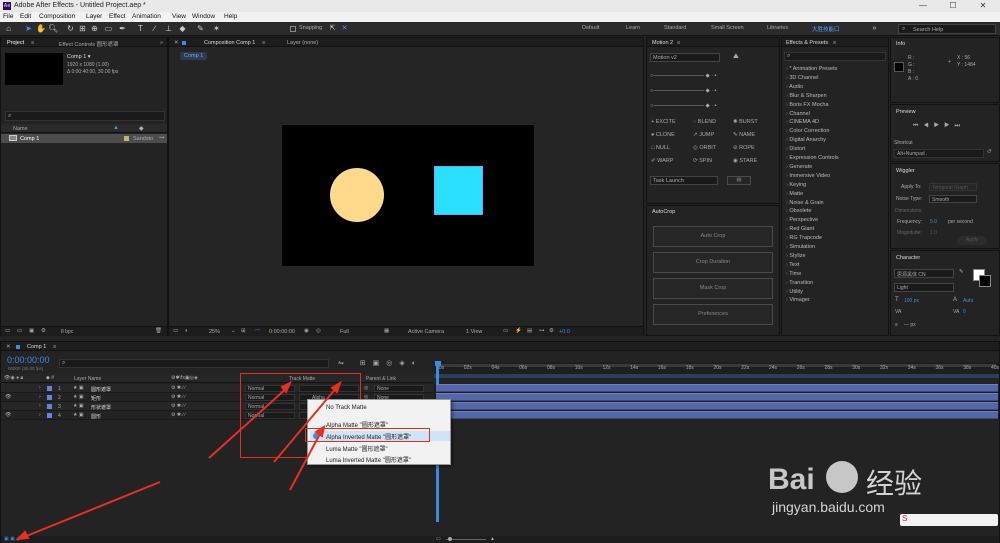 The image size is (1000, 543). What do you see at coordinates (828, 507) in the screenshot?
I see `watermark-url: jingyan.baidu.com` at bounding box center [828, 507].